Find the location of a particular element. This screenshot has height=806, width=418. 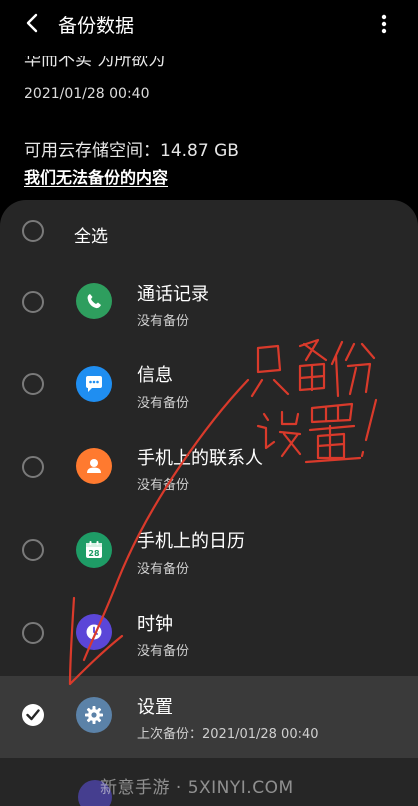

list-item-call-log: 通话记录 没有备份 is located at coordinates (209, 303).